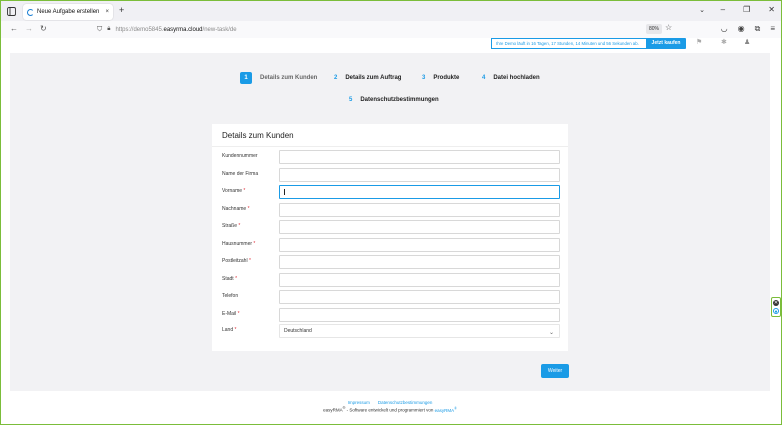 The image size is (782, 425). Describe the element at coordinates (419, 245) in the screenshot. I see `hausnummer-input` at that location.